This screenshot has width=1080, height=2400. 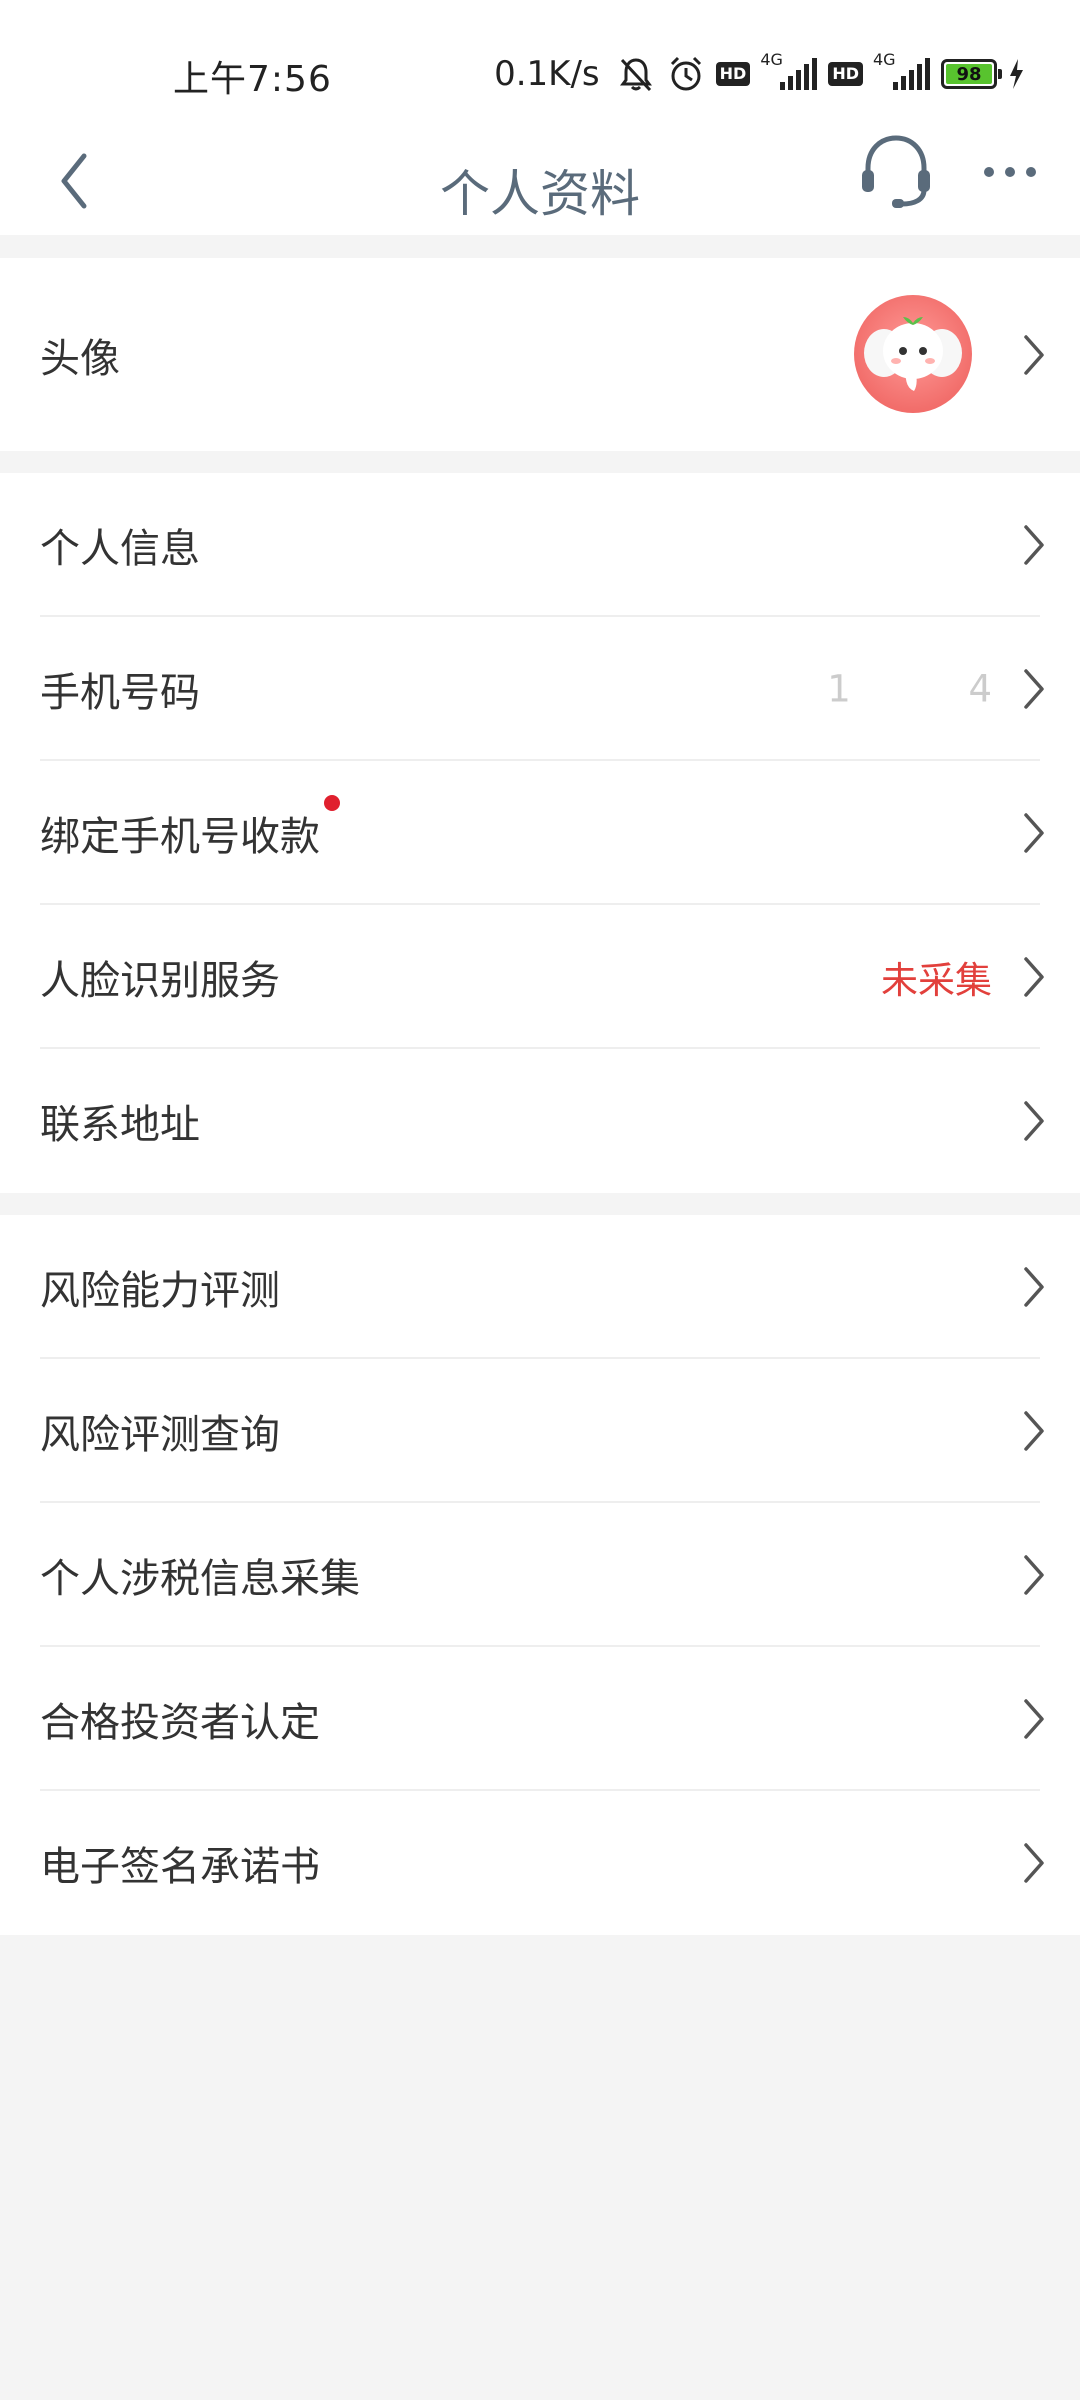 What do you see at coordinates (160, 981) in the screenshot?
I see `row-label: 人脸识别服务` at bounding box center [160, 981].